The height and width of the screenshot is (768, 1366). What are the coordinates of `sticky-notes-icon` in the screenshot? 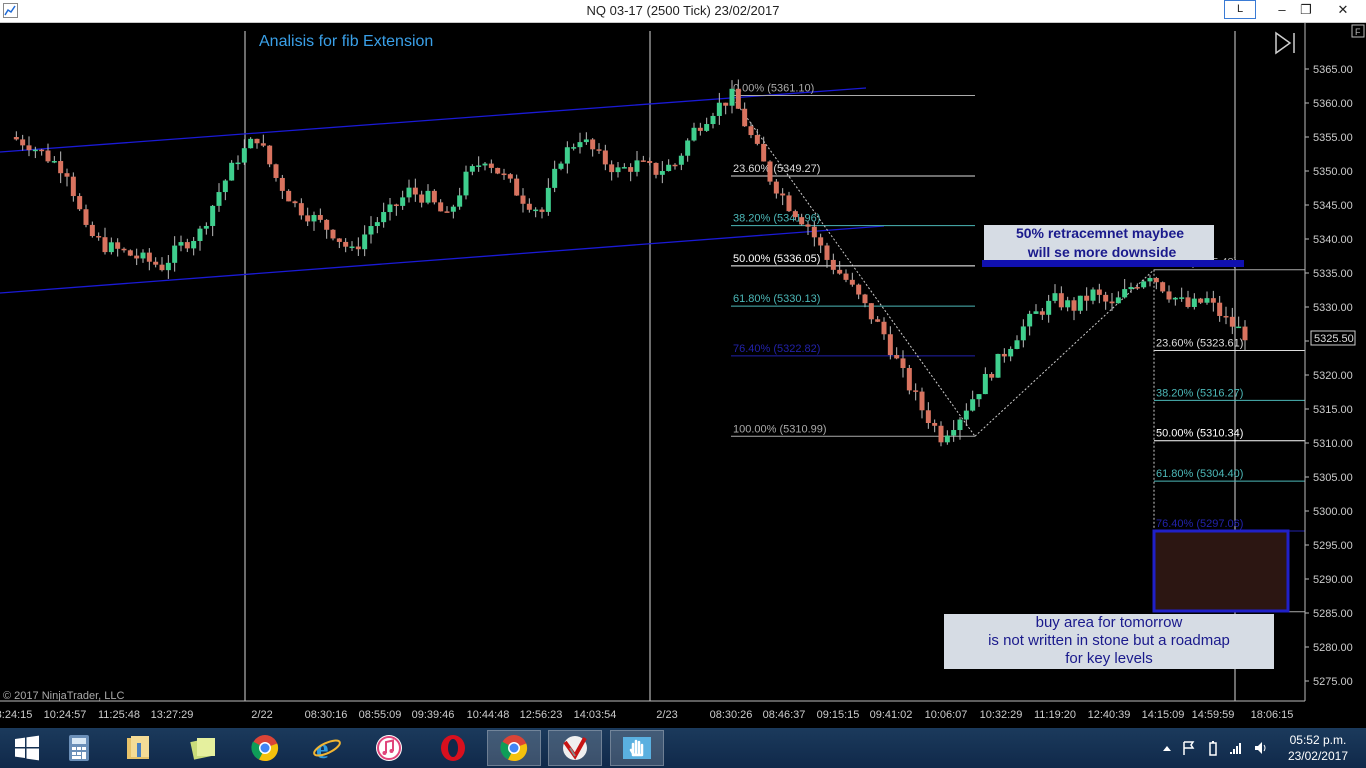 It's located at (203, 748).